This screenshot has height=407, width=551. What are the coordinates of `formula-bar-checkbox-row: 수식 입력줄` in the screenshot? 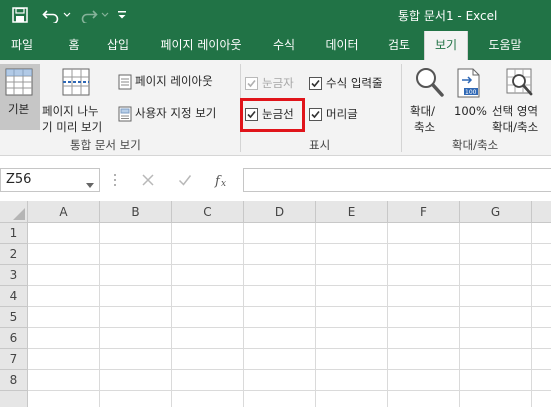 It's located at (352, 85).